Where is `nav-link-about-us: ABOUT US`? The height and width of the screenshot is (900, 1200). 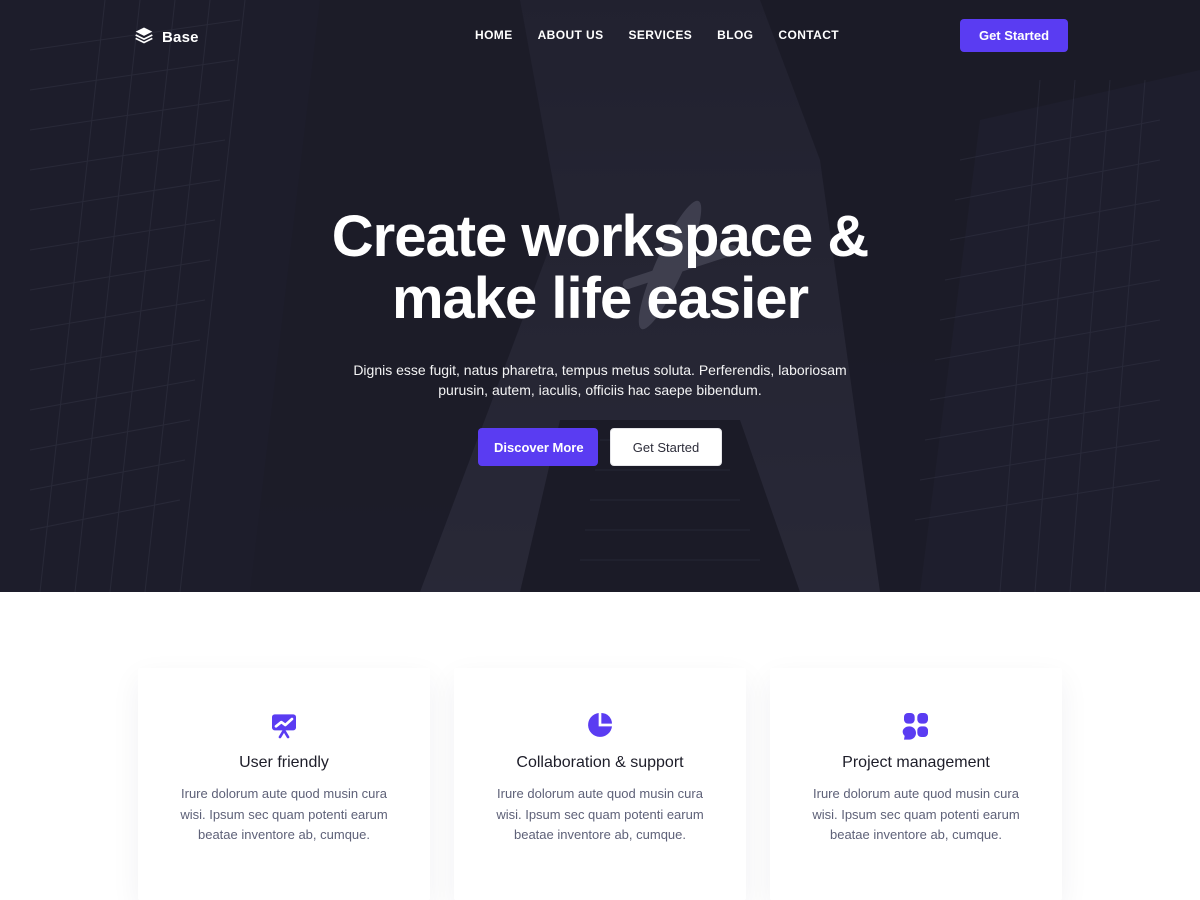 nav-link-about-us: ABOUT US is located at coordinates (571, 35).